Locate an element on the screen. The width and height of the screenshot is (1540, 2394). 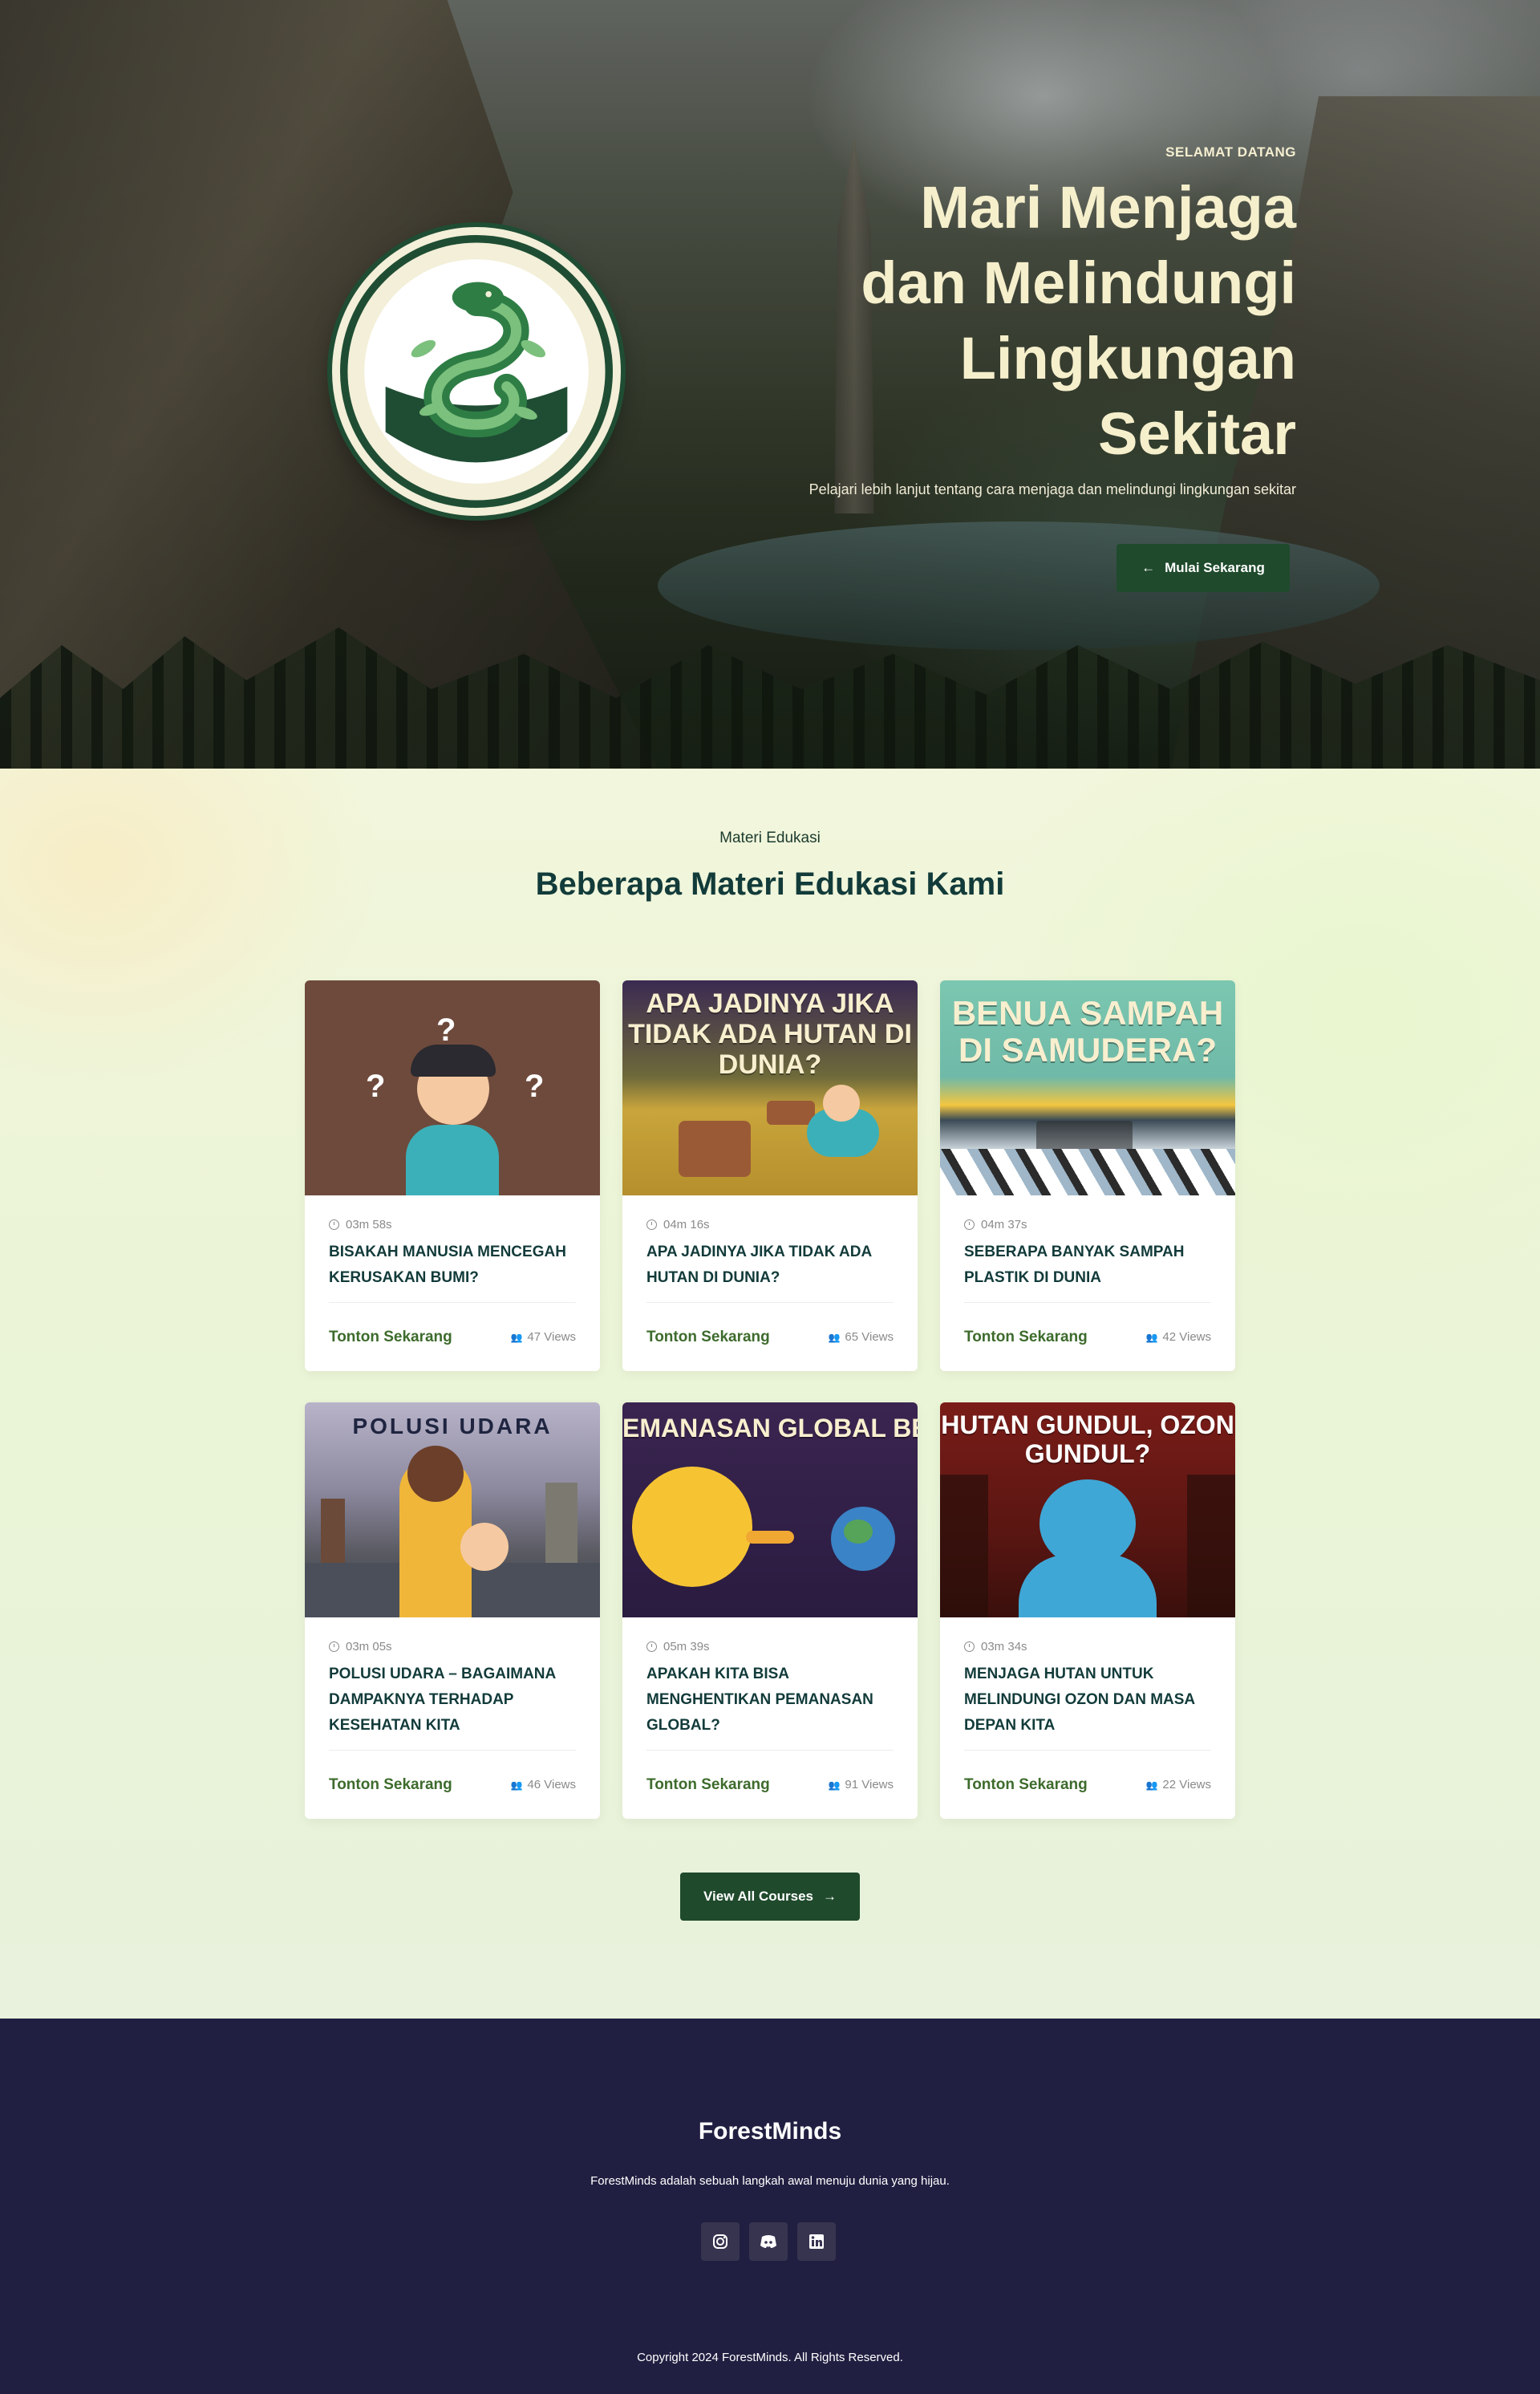
linkedin-icon is located at coordinates (816, 2241).